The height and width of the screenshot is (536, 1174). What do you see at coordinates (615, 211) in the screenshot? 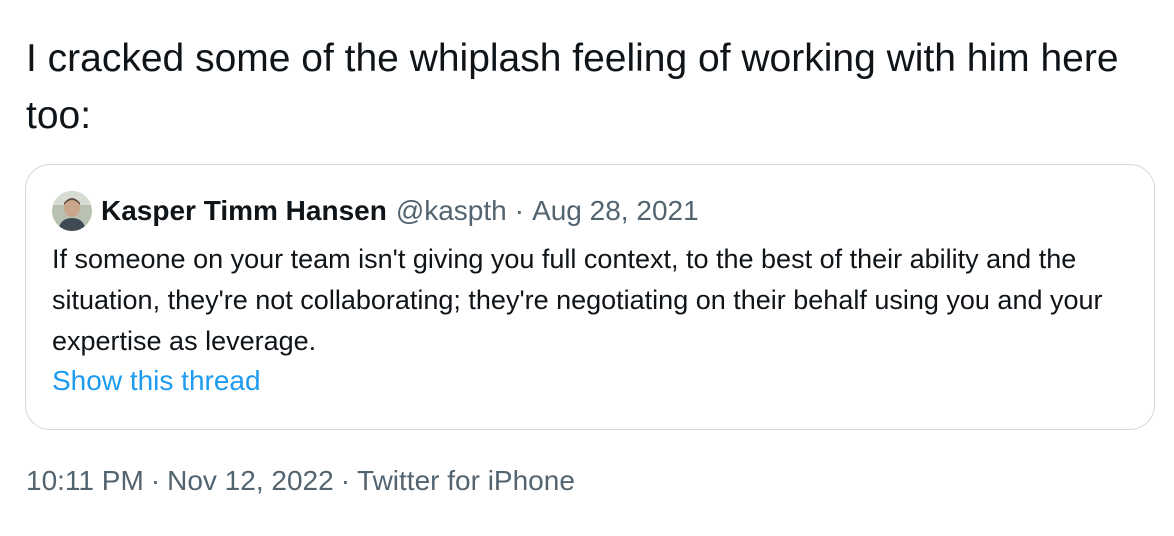
I see `quoted-tweet-date: Aug 28, 2021` at bounding box center [615, 211].